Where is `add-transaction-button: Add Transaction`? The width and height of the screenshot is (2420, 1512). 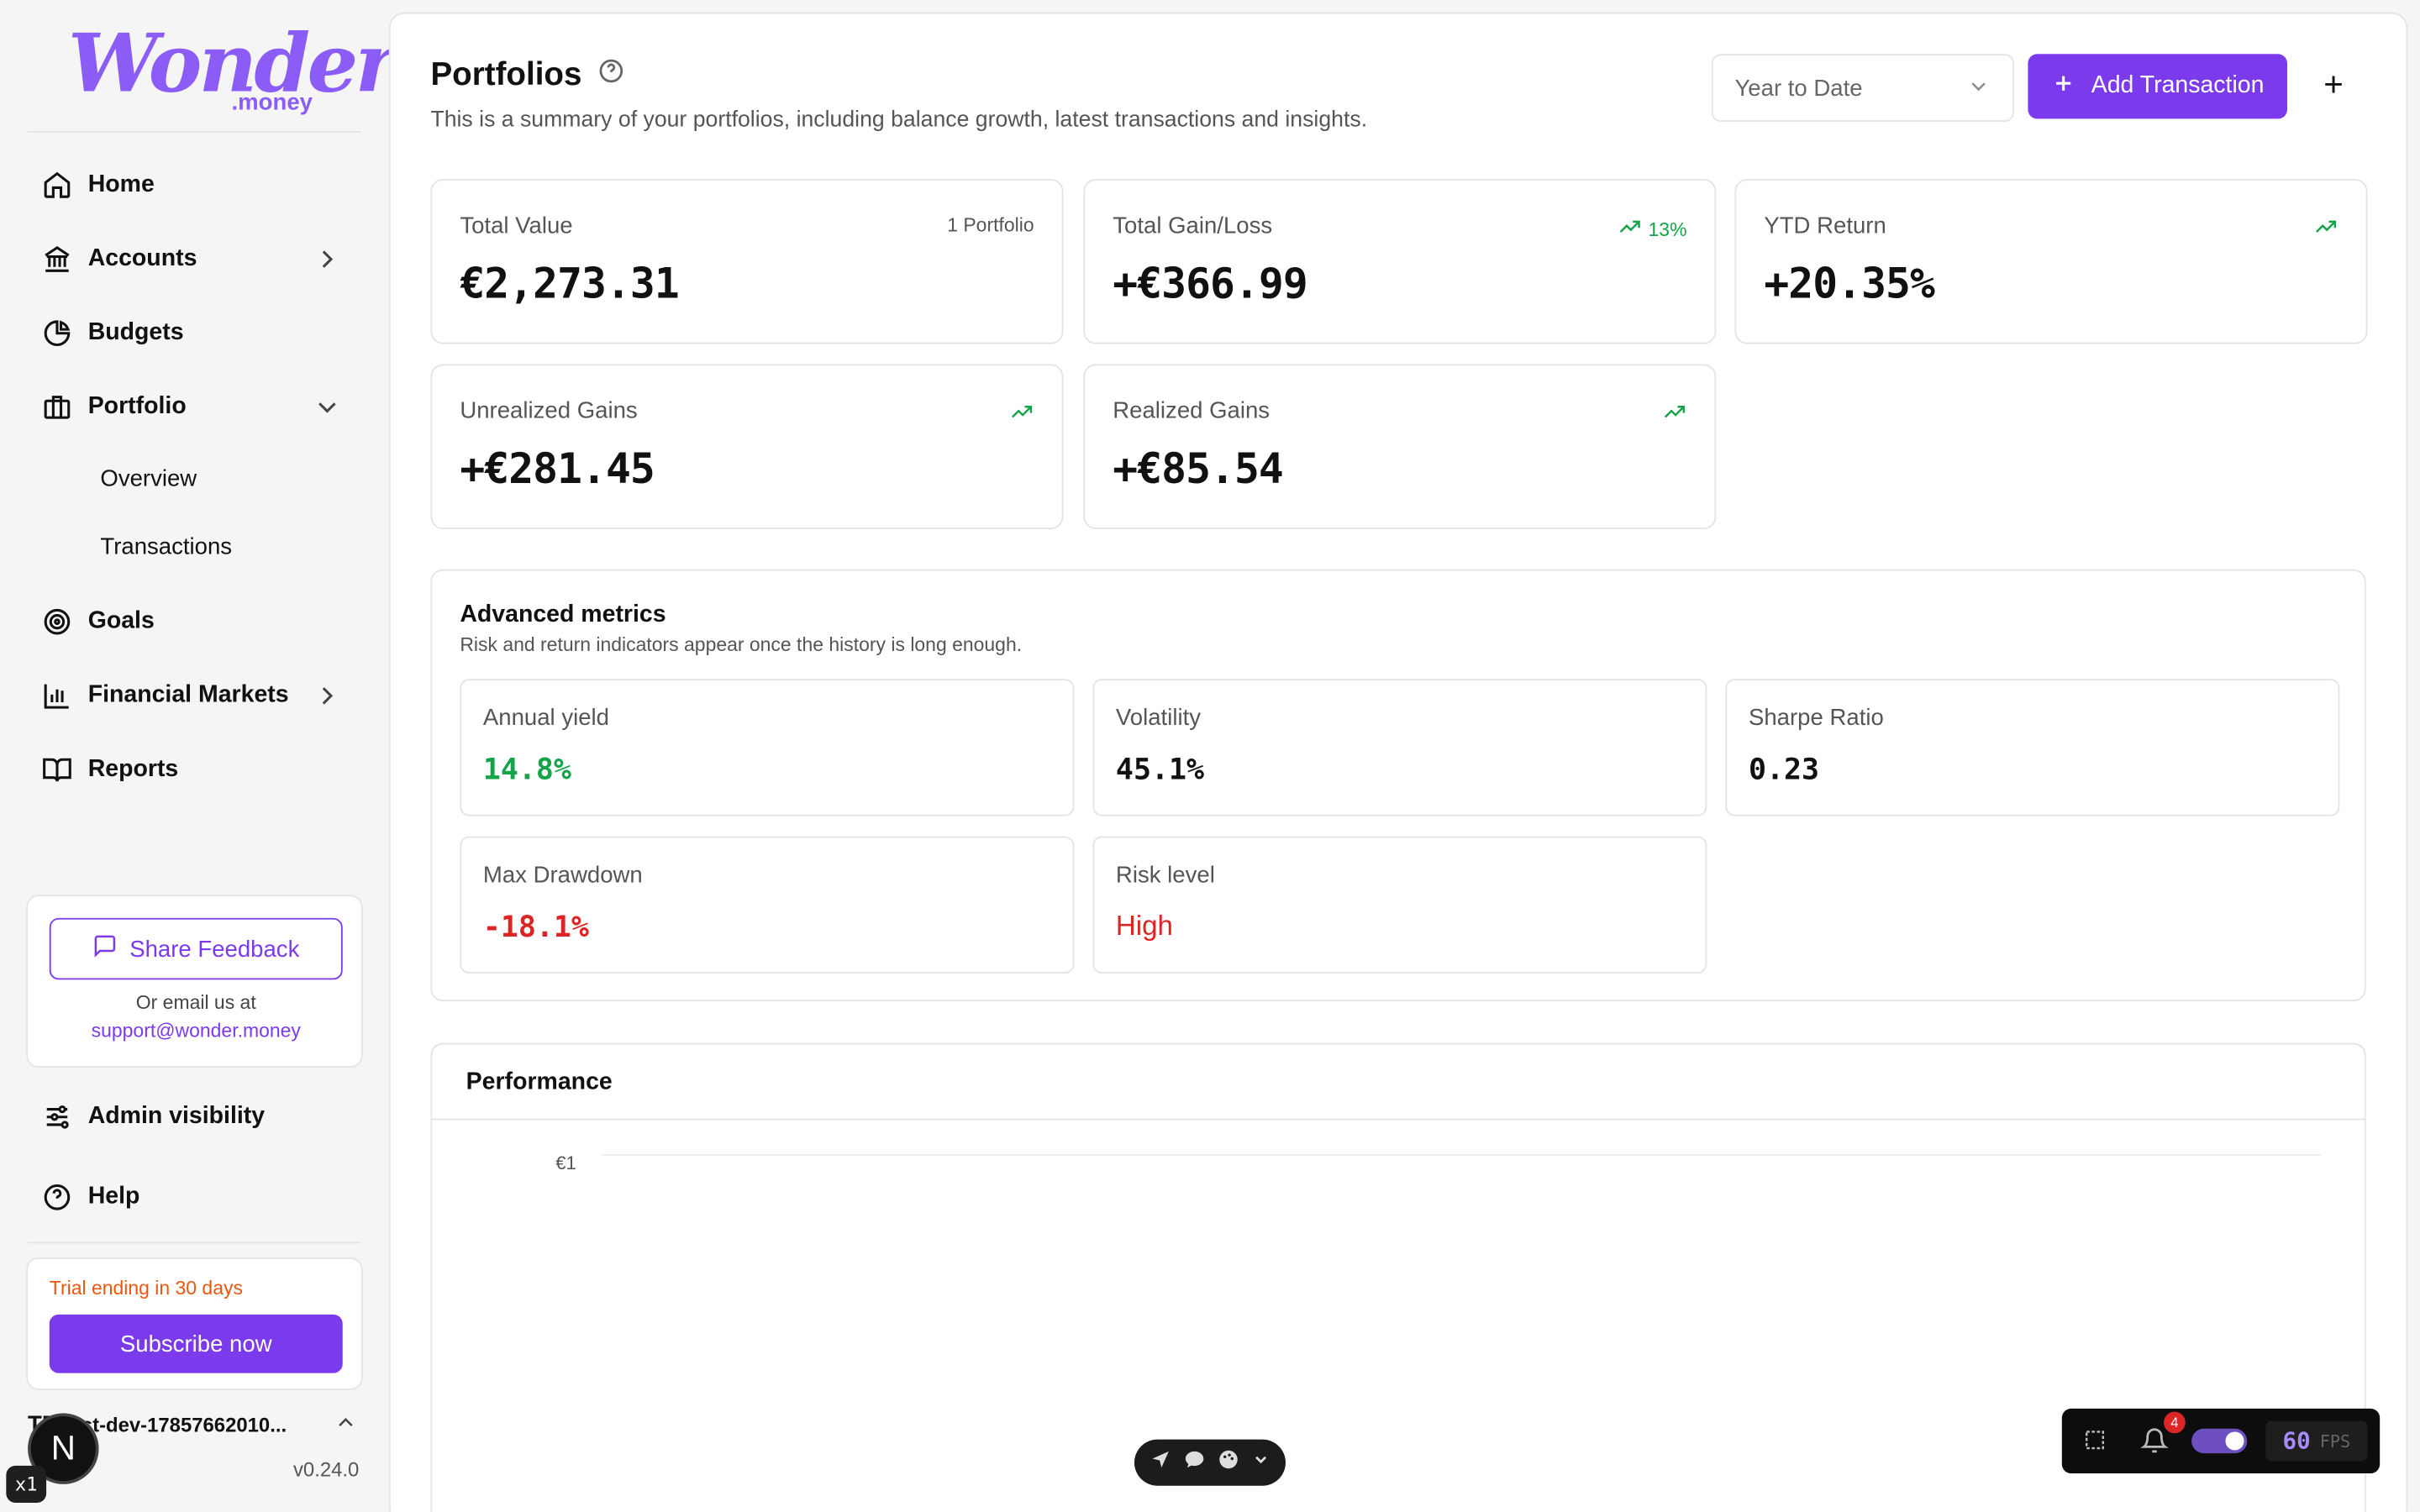
add-transaction-button: Add Transaction is located at coordinates (2157, 86).